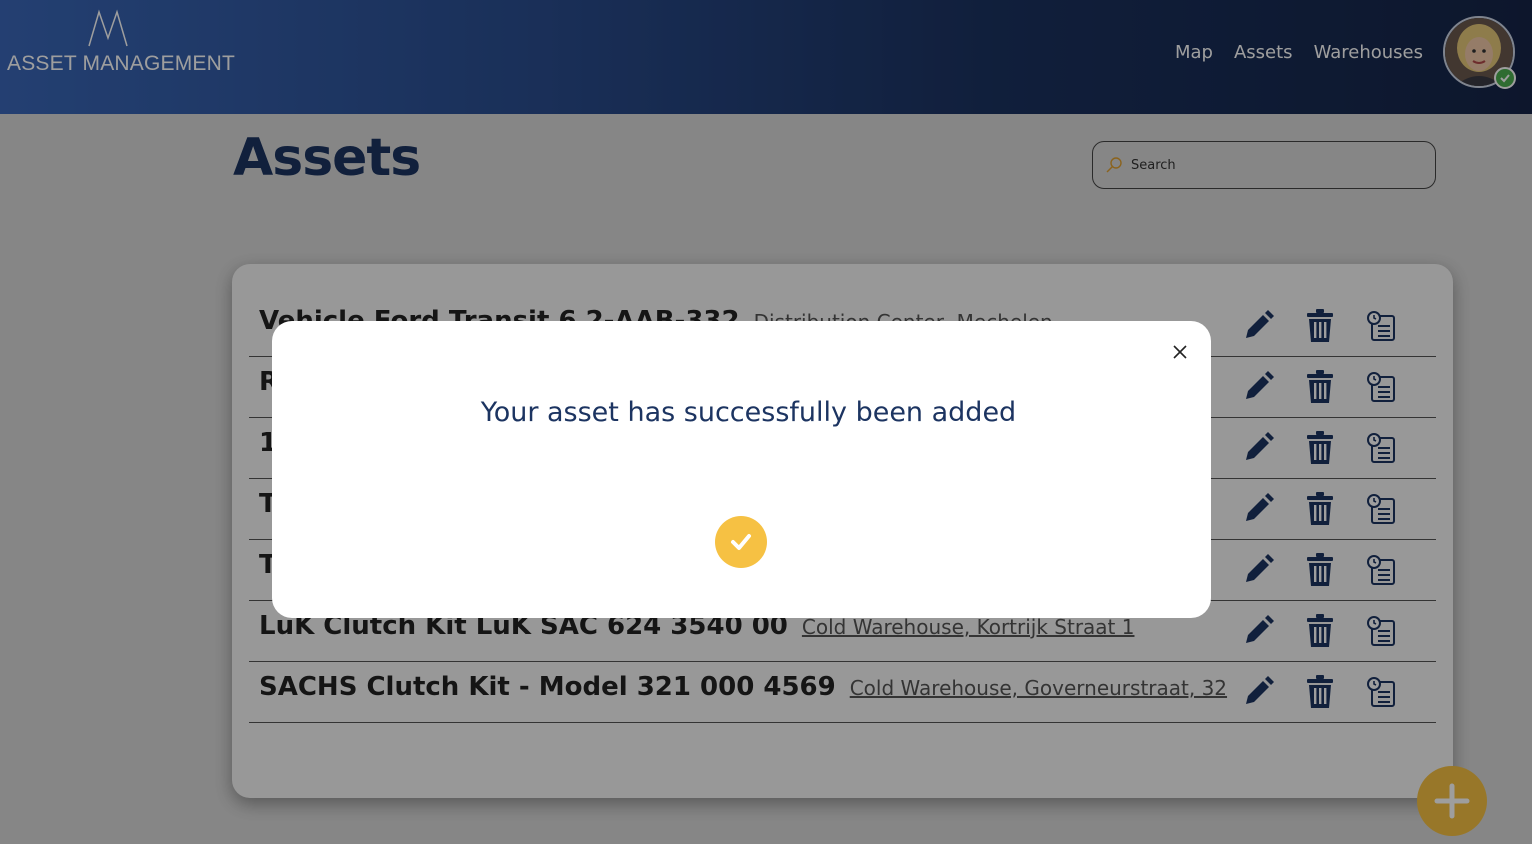  I want to click on close-icon, so click(1180, 352).